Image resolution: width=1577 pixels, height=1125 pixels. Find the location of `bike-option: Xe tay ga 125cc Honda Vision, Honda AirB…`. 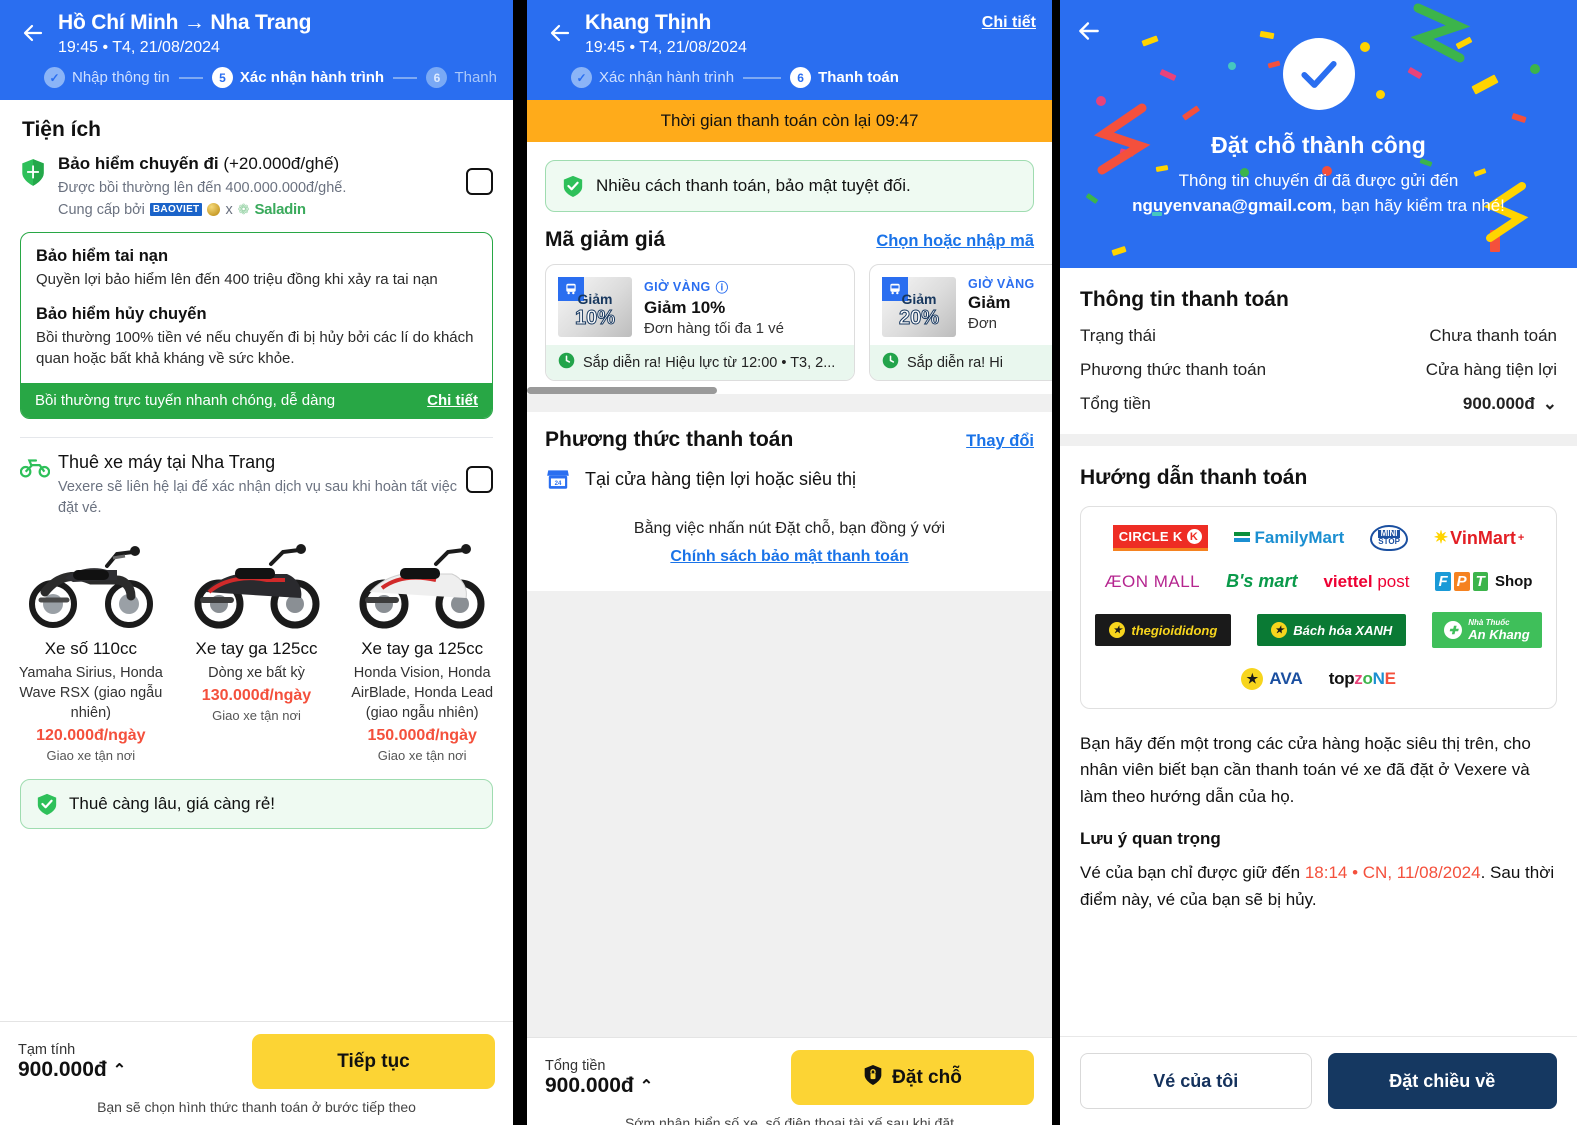

bike-option: Xe tay ga 125cc Honda Vision, Honda AirB… is located at coordinates (422, 644).